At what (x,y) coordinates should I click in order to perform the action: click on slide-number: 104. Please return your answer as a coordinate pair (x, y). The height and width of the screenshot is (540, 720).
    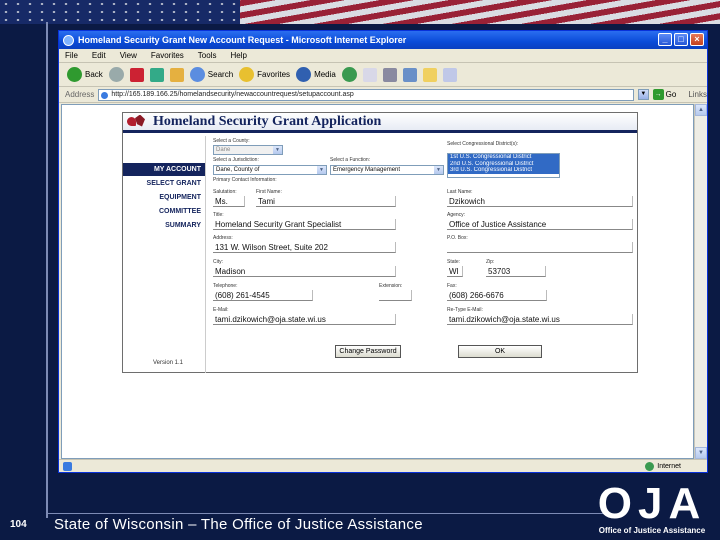
    Looking at the image, I should click on (18, 524).